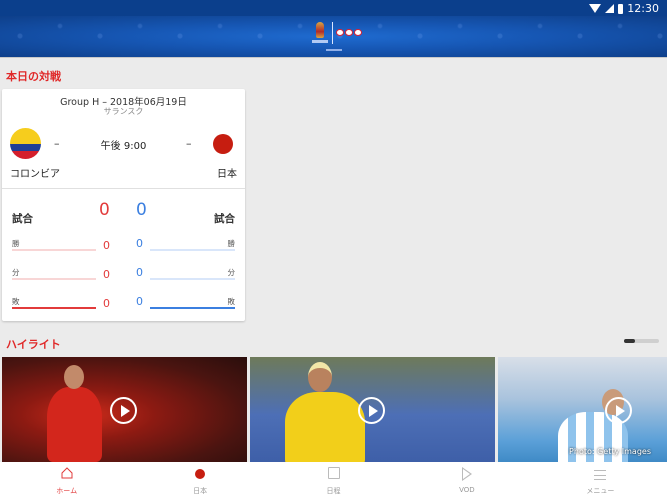 This screenshot has height=500, width=667. I want to click on nav-menu-label: メニュー, so click(600, 491).